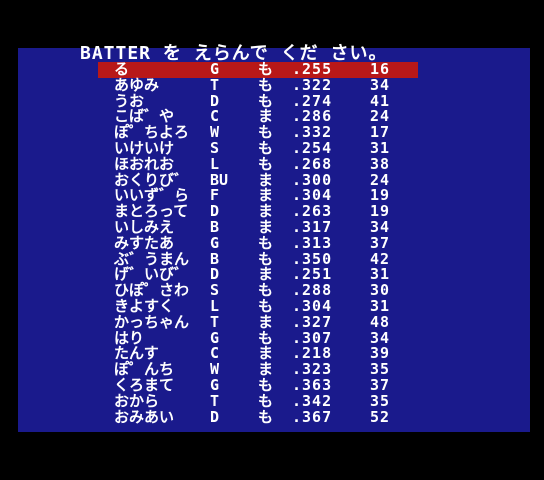 The height and width of the screenshot is (480, 544). I want to click on batter-average: .367, so click(312, 416).